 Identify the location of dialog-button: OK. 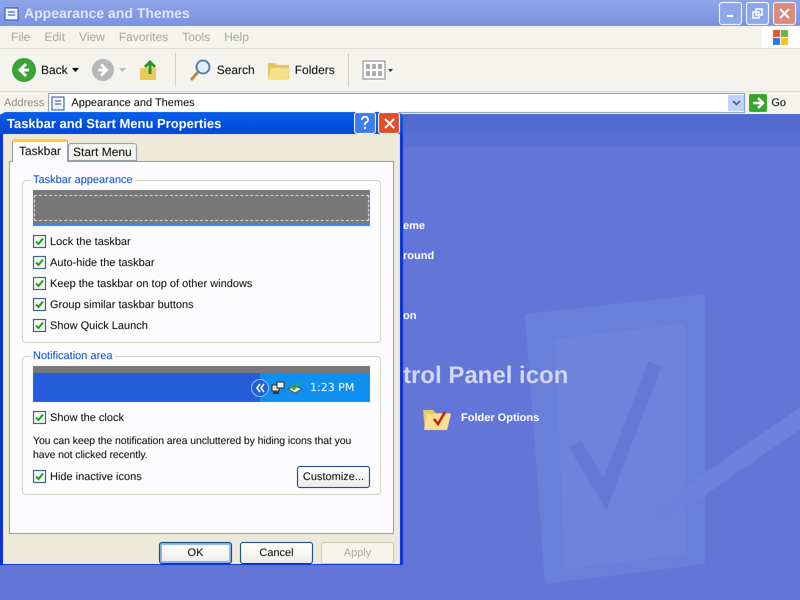
(195, 553).